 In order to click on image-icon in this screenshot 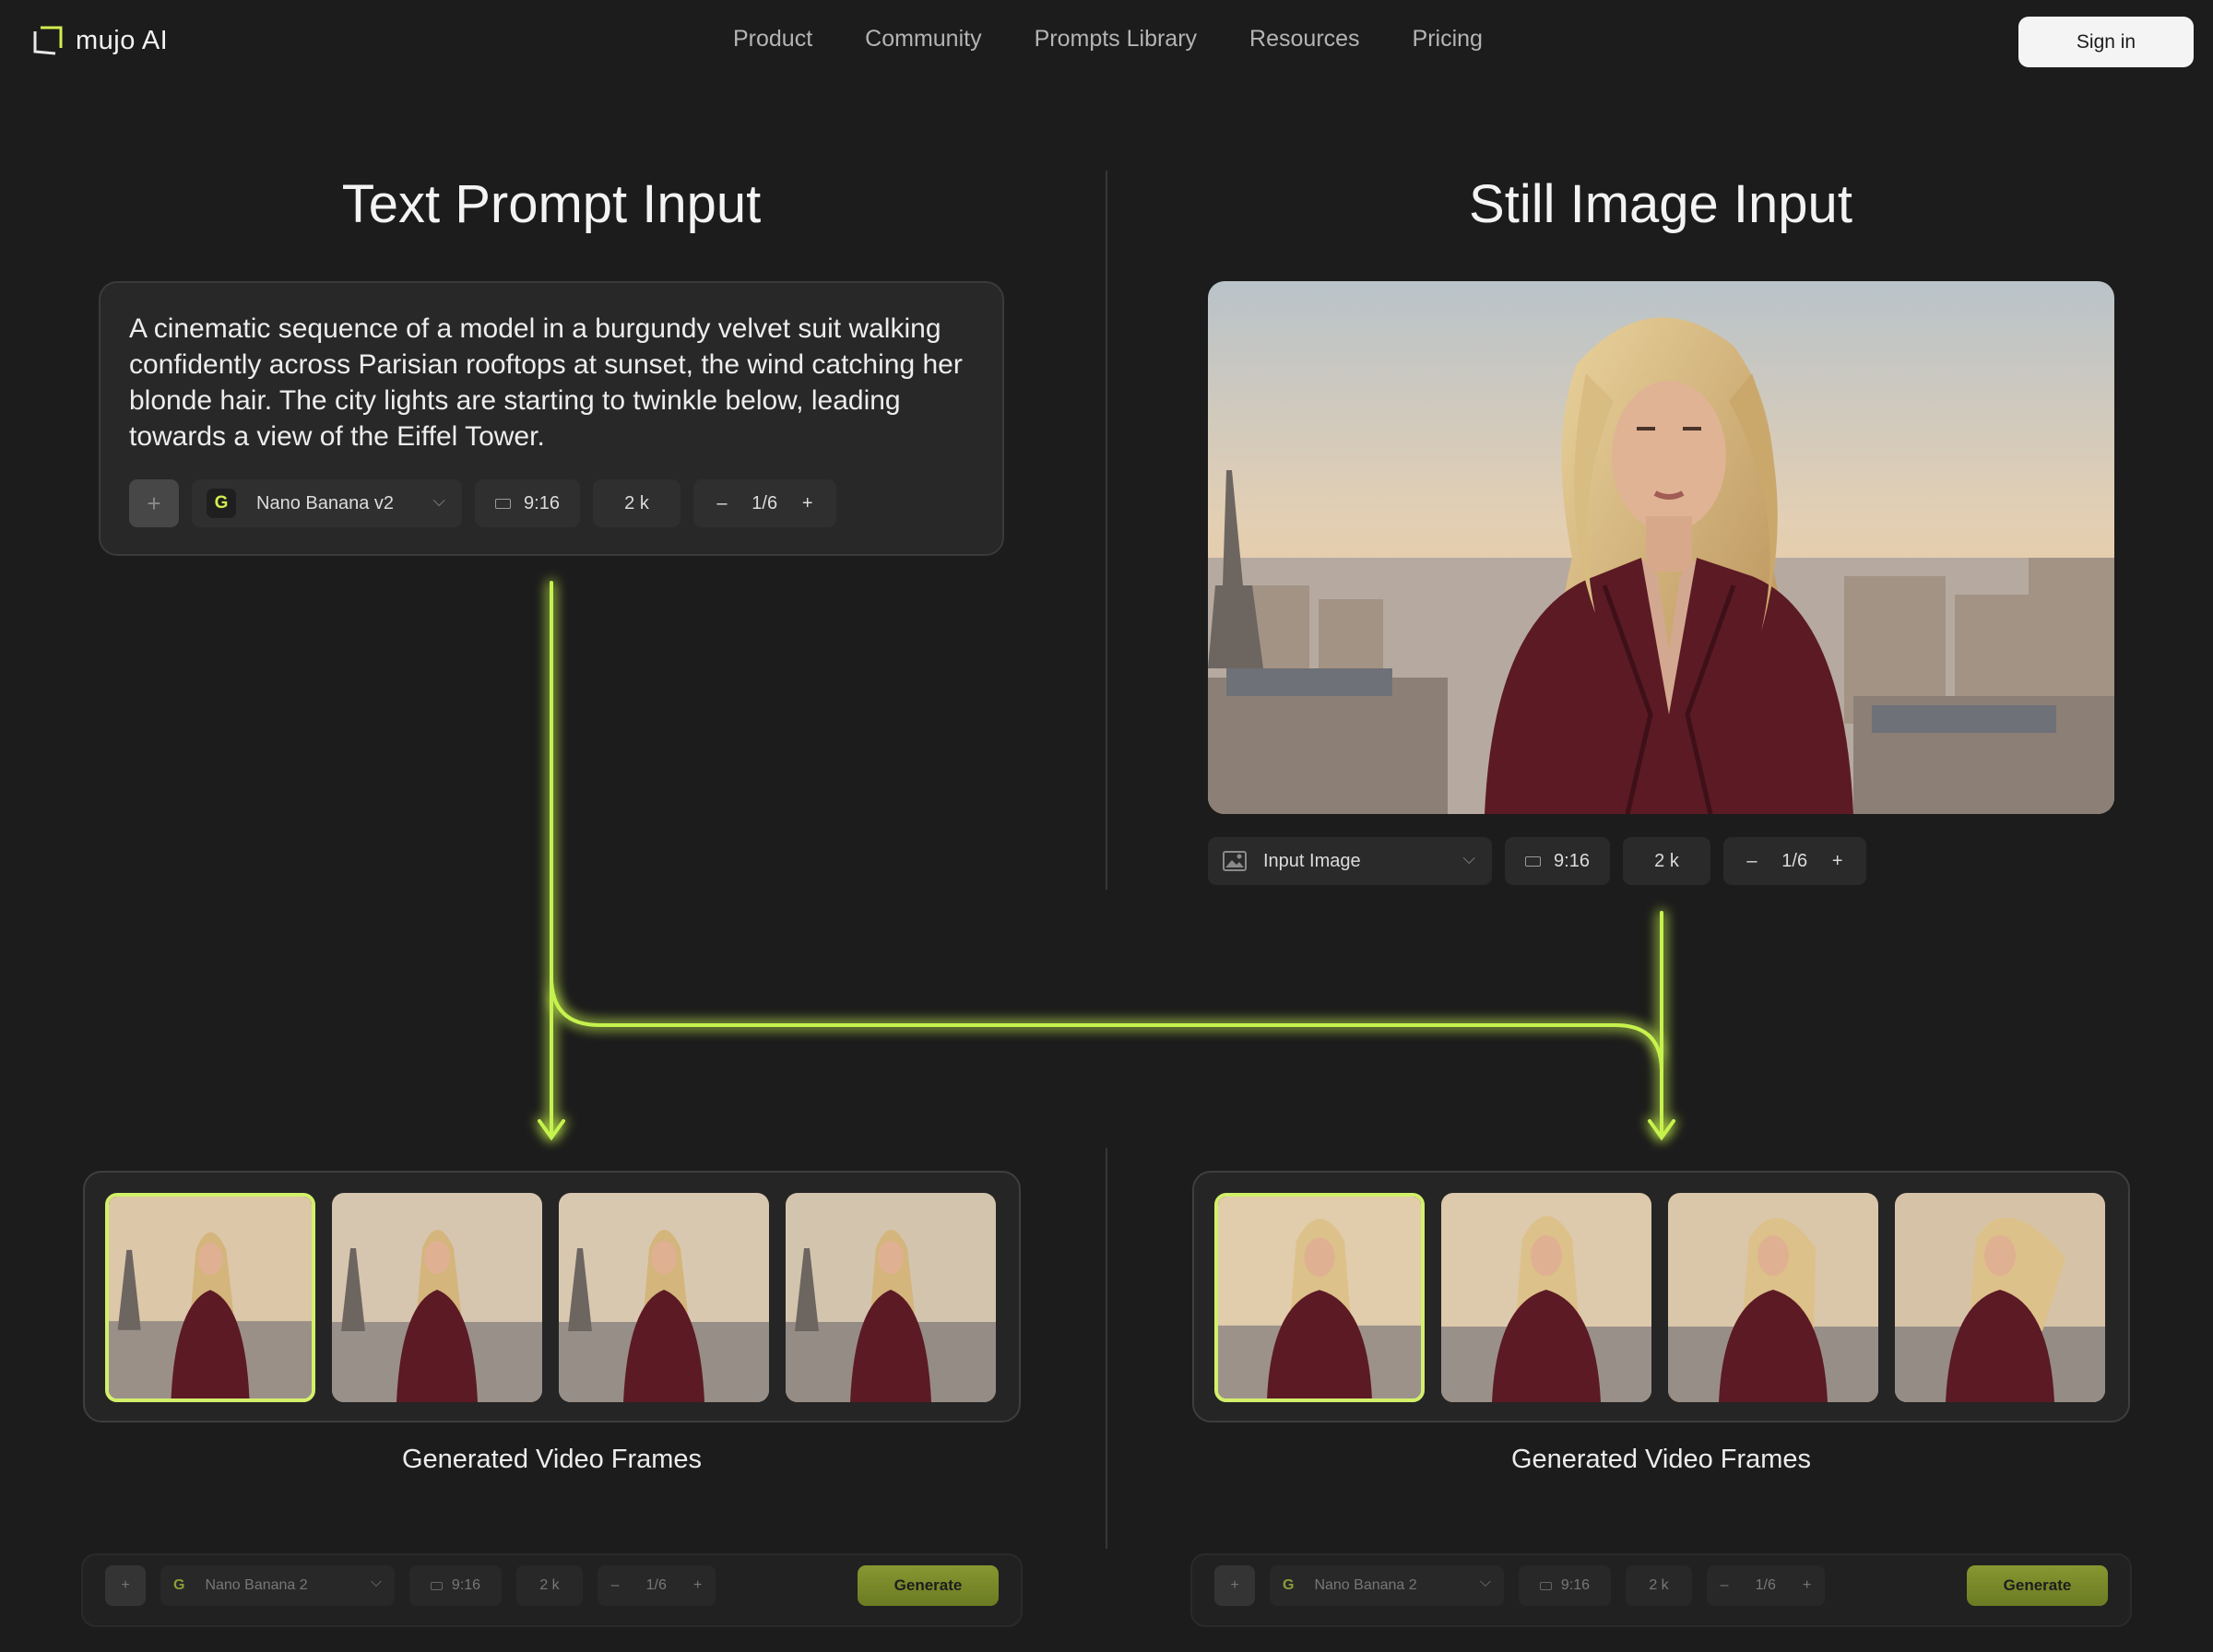, I will do `click(1235, 861)`.